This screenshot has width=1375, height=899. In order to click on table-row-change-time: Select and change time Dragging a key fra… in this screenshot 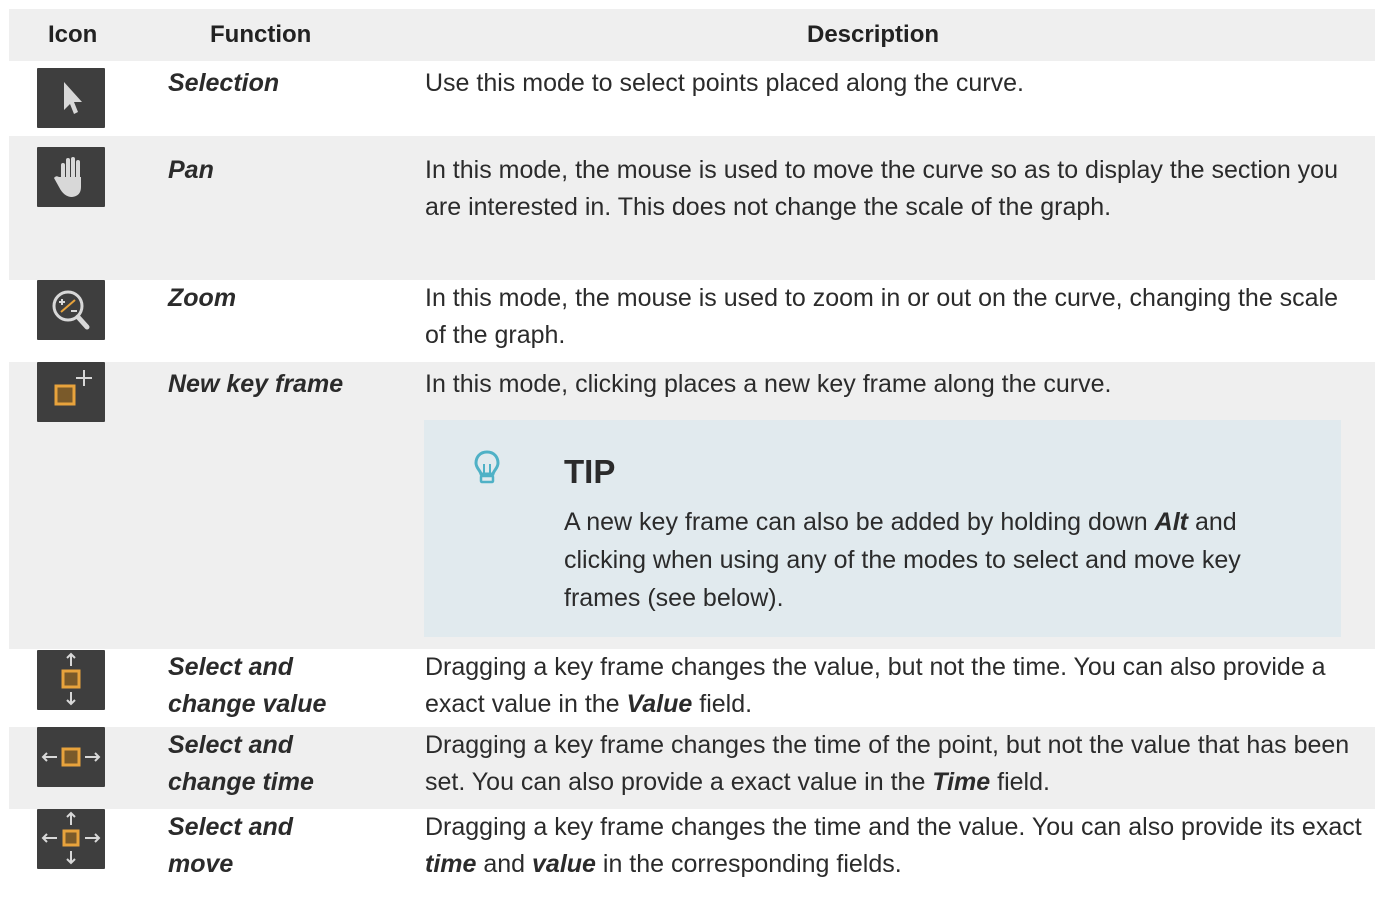, I will do `click(692, 768)`.